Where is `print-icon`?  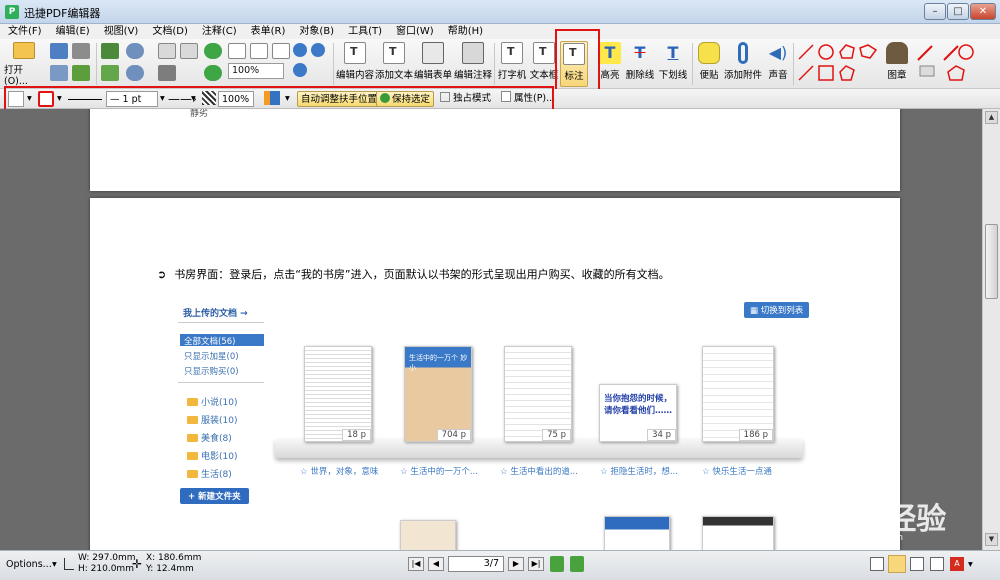 print-icon is located at coordinates (81, 51).